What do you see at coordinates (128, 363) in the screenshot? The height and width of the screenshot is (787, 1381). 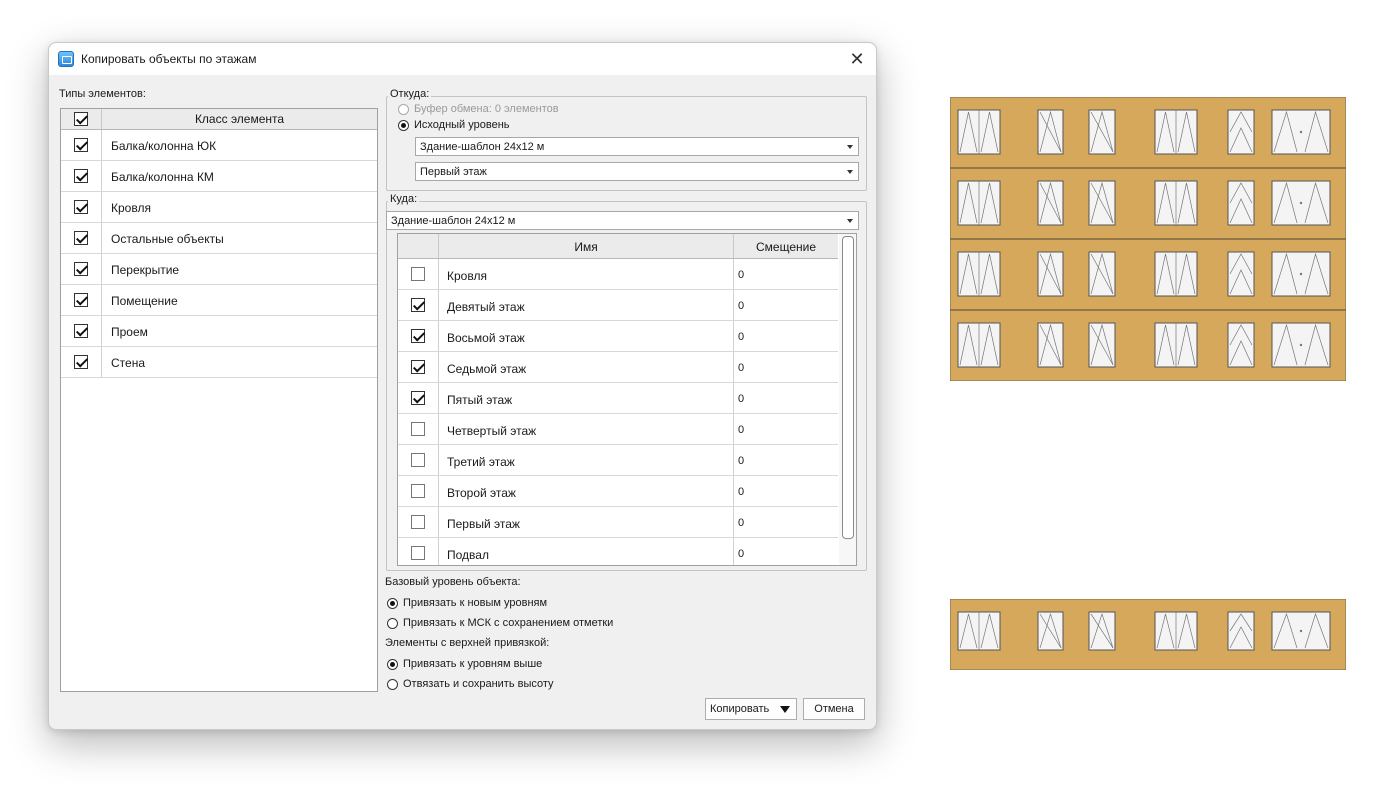 I see `type-label: Стена` at bounding box center [128, 363].